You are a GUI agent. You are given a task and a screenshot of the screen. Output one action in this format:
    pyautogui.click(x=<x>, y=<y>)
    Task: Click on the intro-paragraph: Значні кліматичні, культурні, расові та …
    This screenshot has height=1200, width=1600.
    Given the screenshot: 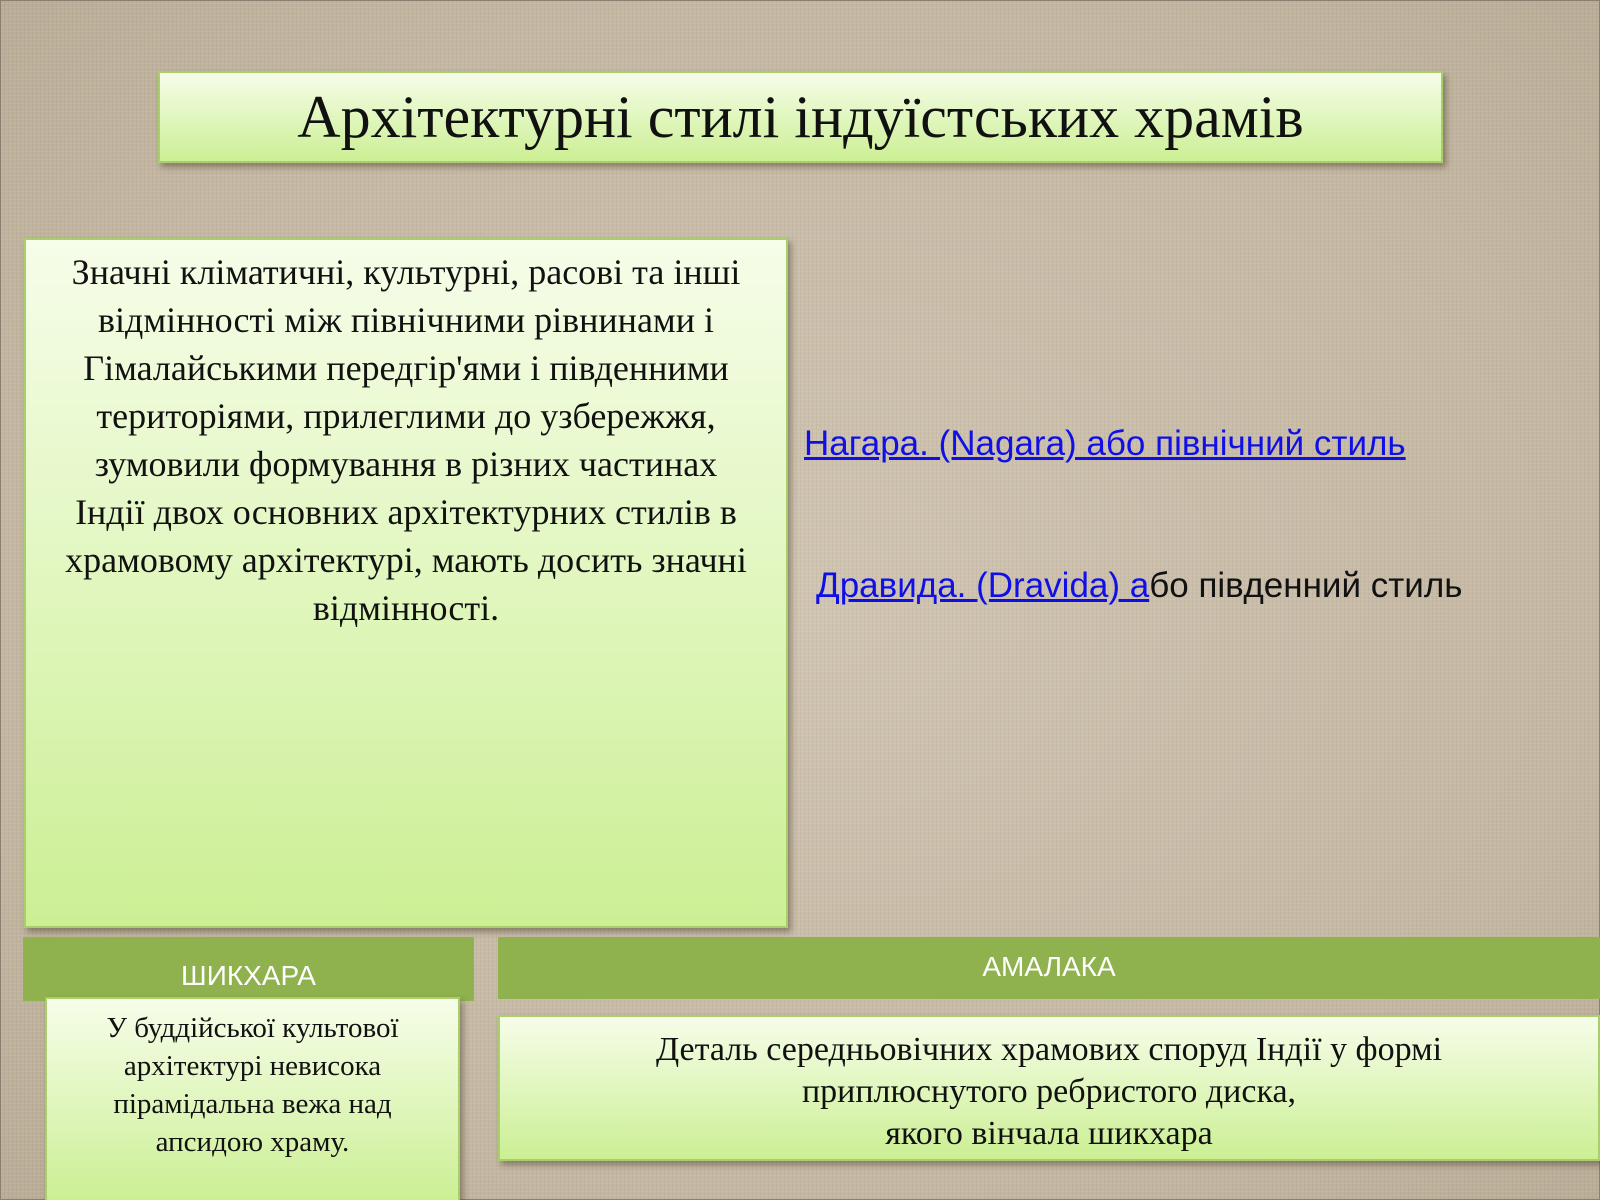 What is the action you would take?
    pyautogui.click(x=406, y=440)
    